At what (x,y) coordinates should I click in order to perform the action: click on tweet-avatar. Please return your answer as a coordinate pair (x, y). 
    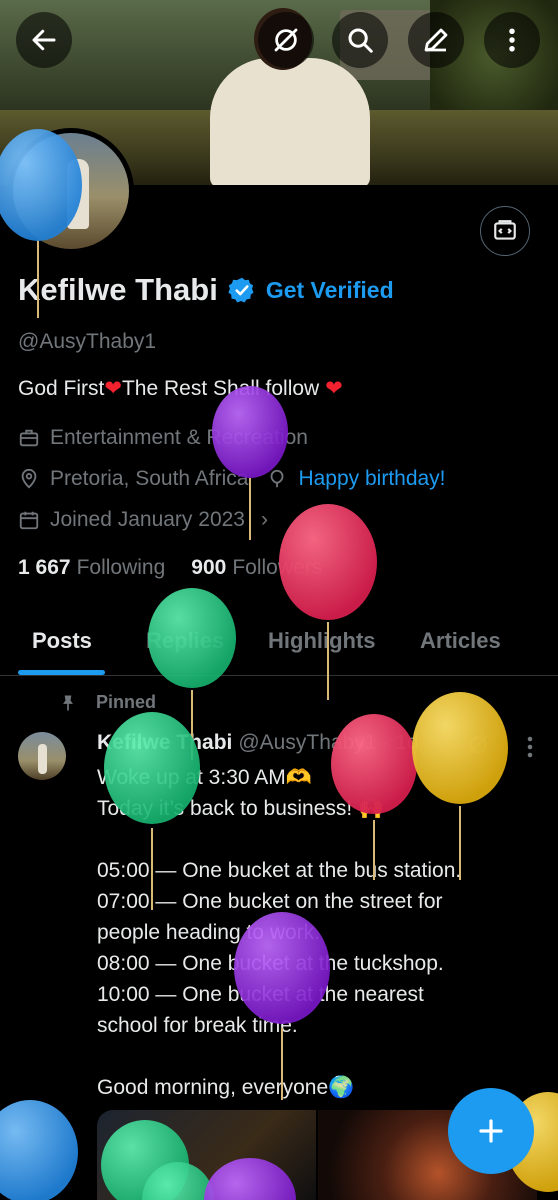
    Looking at the image, I should click on (42, 756).